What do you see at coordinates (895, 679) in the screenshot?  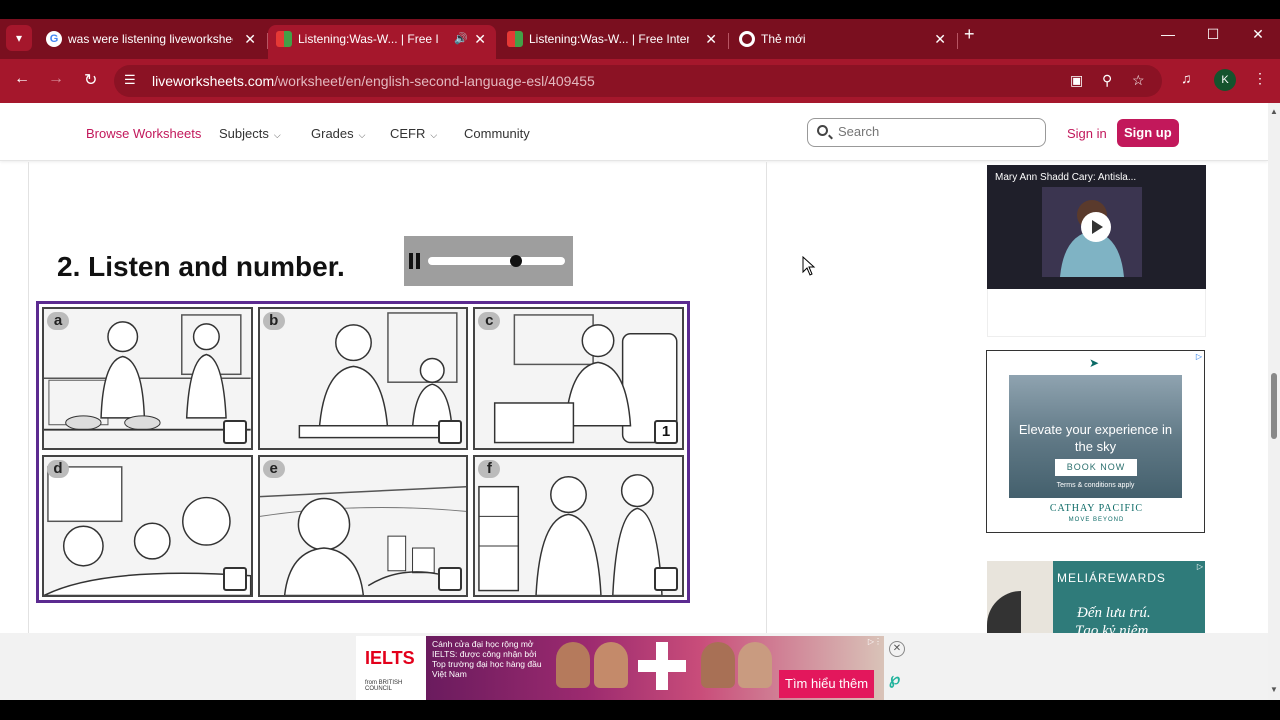 I see `ad-network-icon: ℘` at bounding box center [895, 679].